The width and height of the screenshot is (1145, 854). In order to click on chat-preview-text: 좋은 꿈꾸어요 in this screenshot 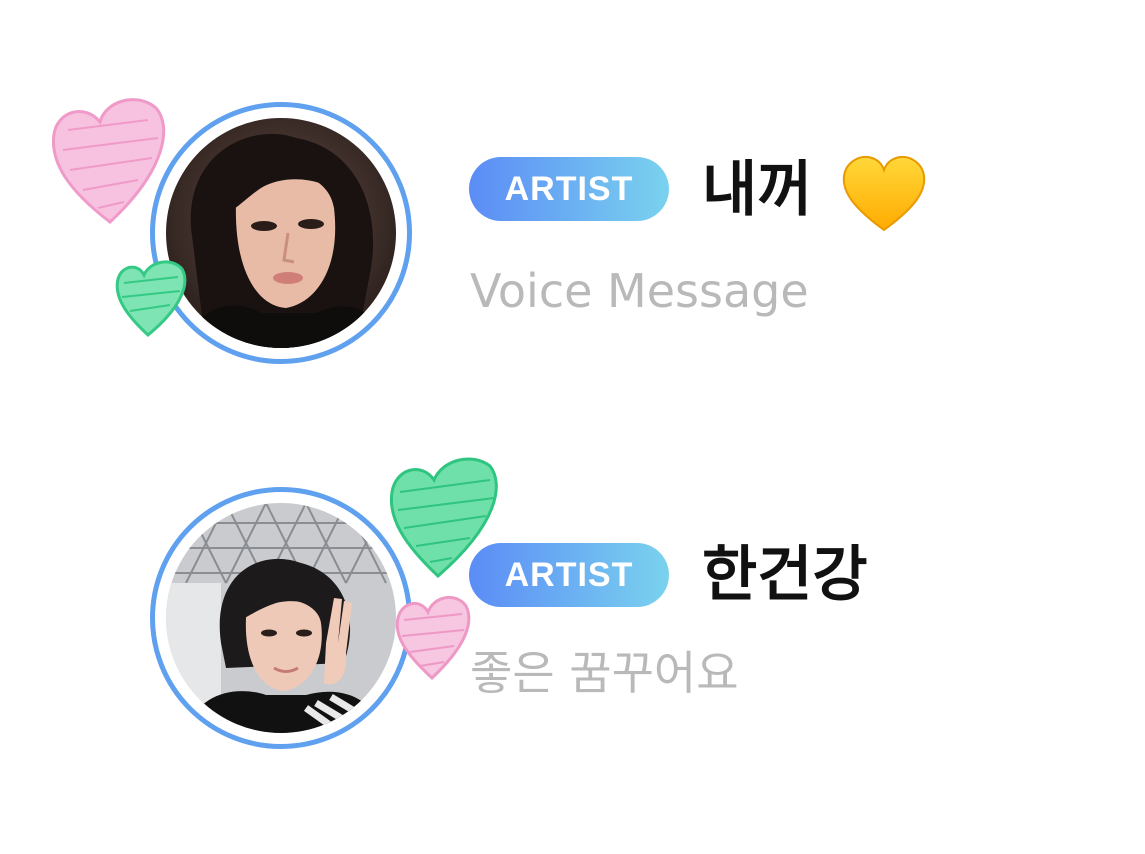, I will do `click(604, 673)`.